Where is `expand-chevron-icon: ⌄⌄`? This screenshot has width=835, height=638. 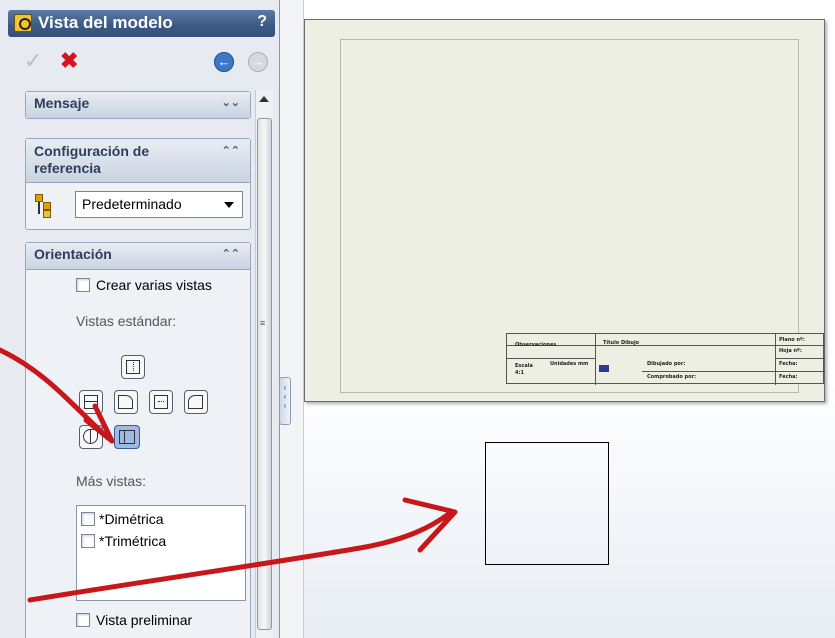
expand-chevron-icon: ⌄⌄ is located at coordinates (231, 102).